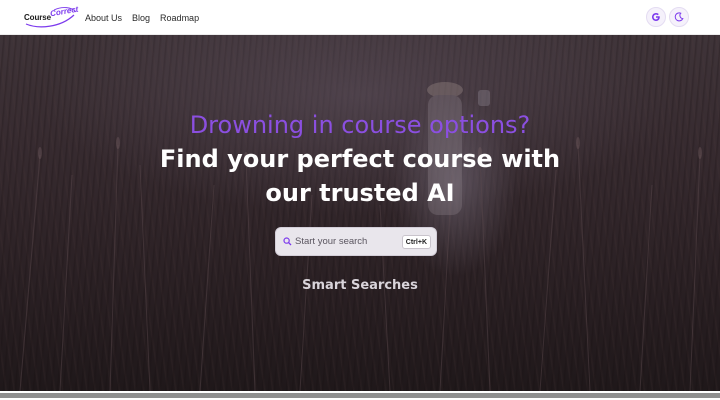 The width and height of the screenshot is (720, 400). Describe the element at coordinates (416, 242) in the screenshot. I see `keyboard-shortcut-badge: Ctrl+K` at that location.